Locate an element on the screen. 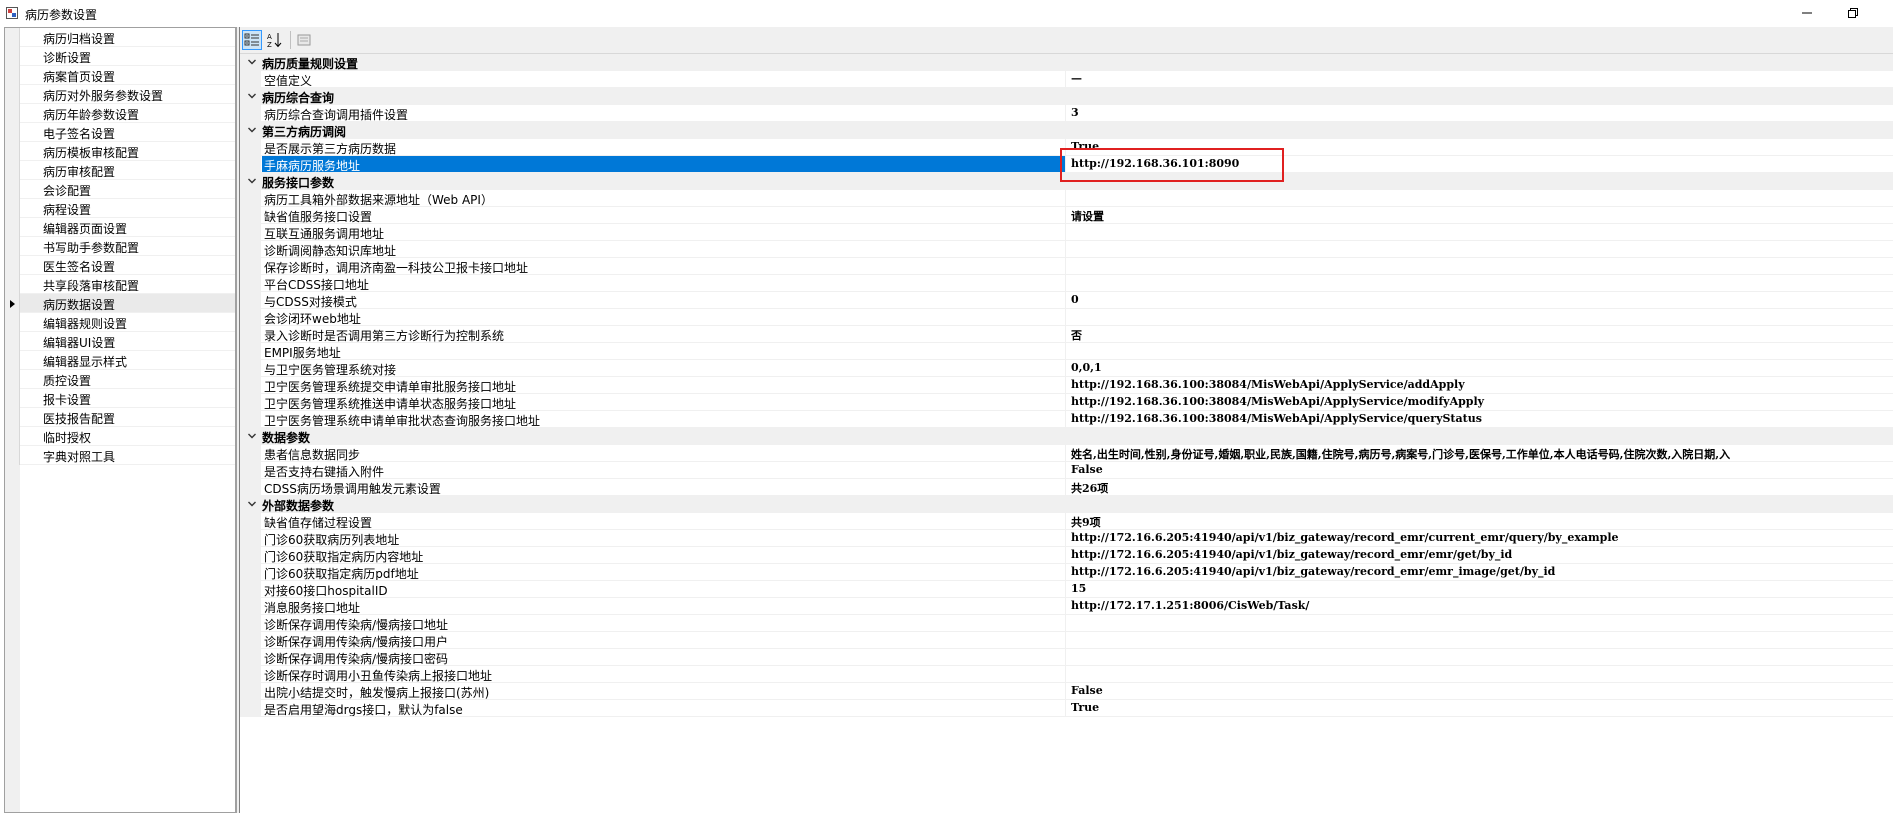 The width and height of the screenshot is (1893, 816). property-name: 病历工具箱外部数据来源地址（Web API） is located at coordinates (664, 198).